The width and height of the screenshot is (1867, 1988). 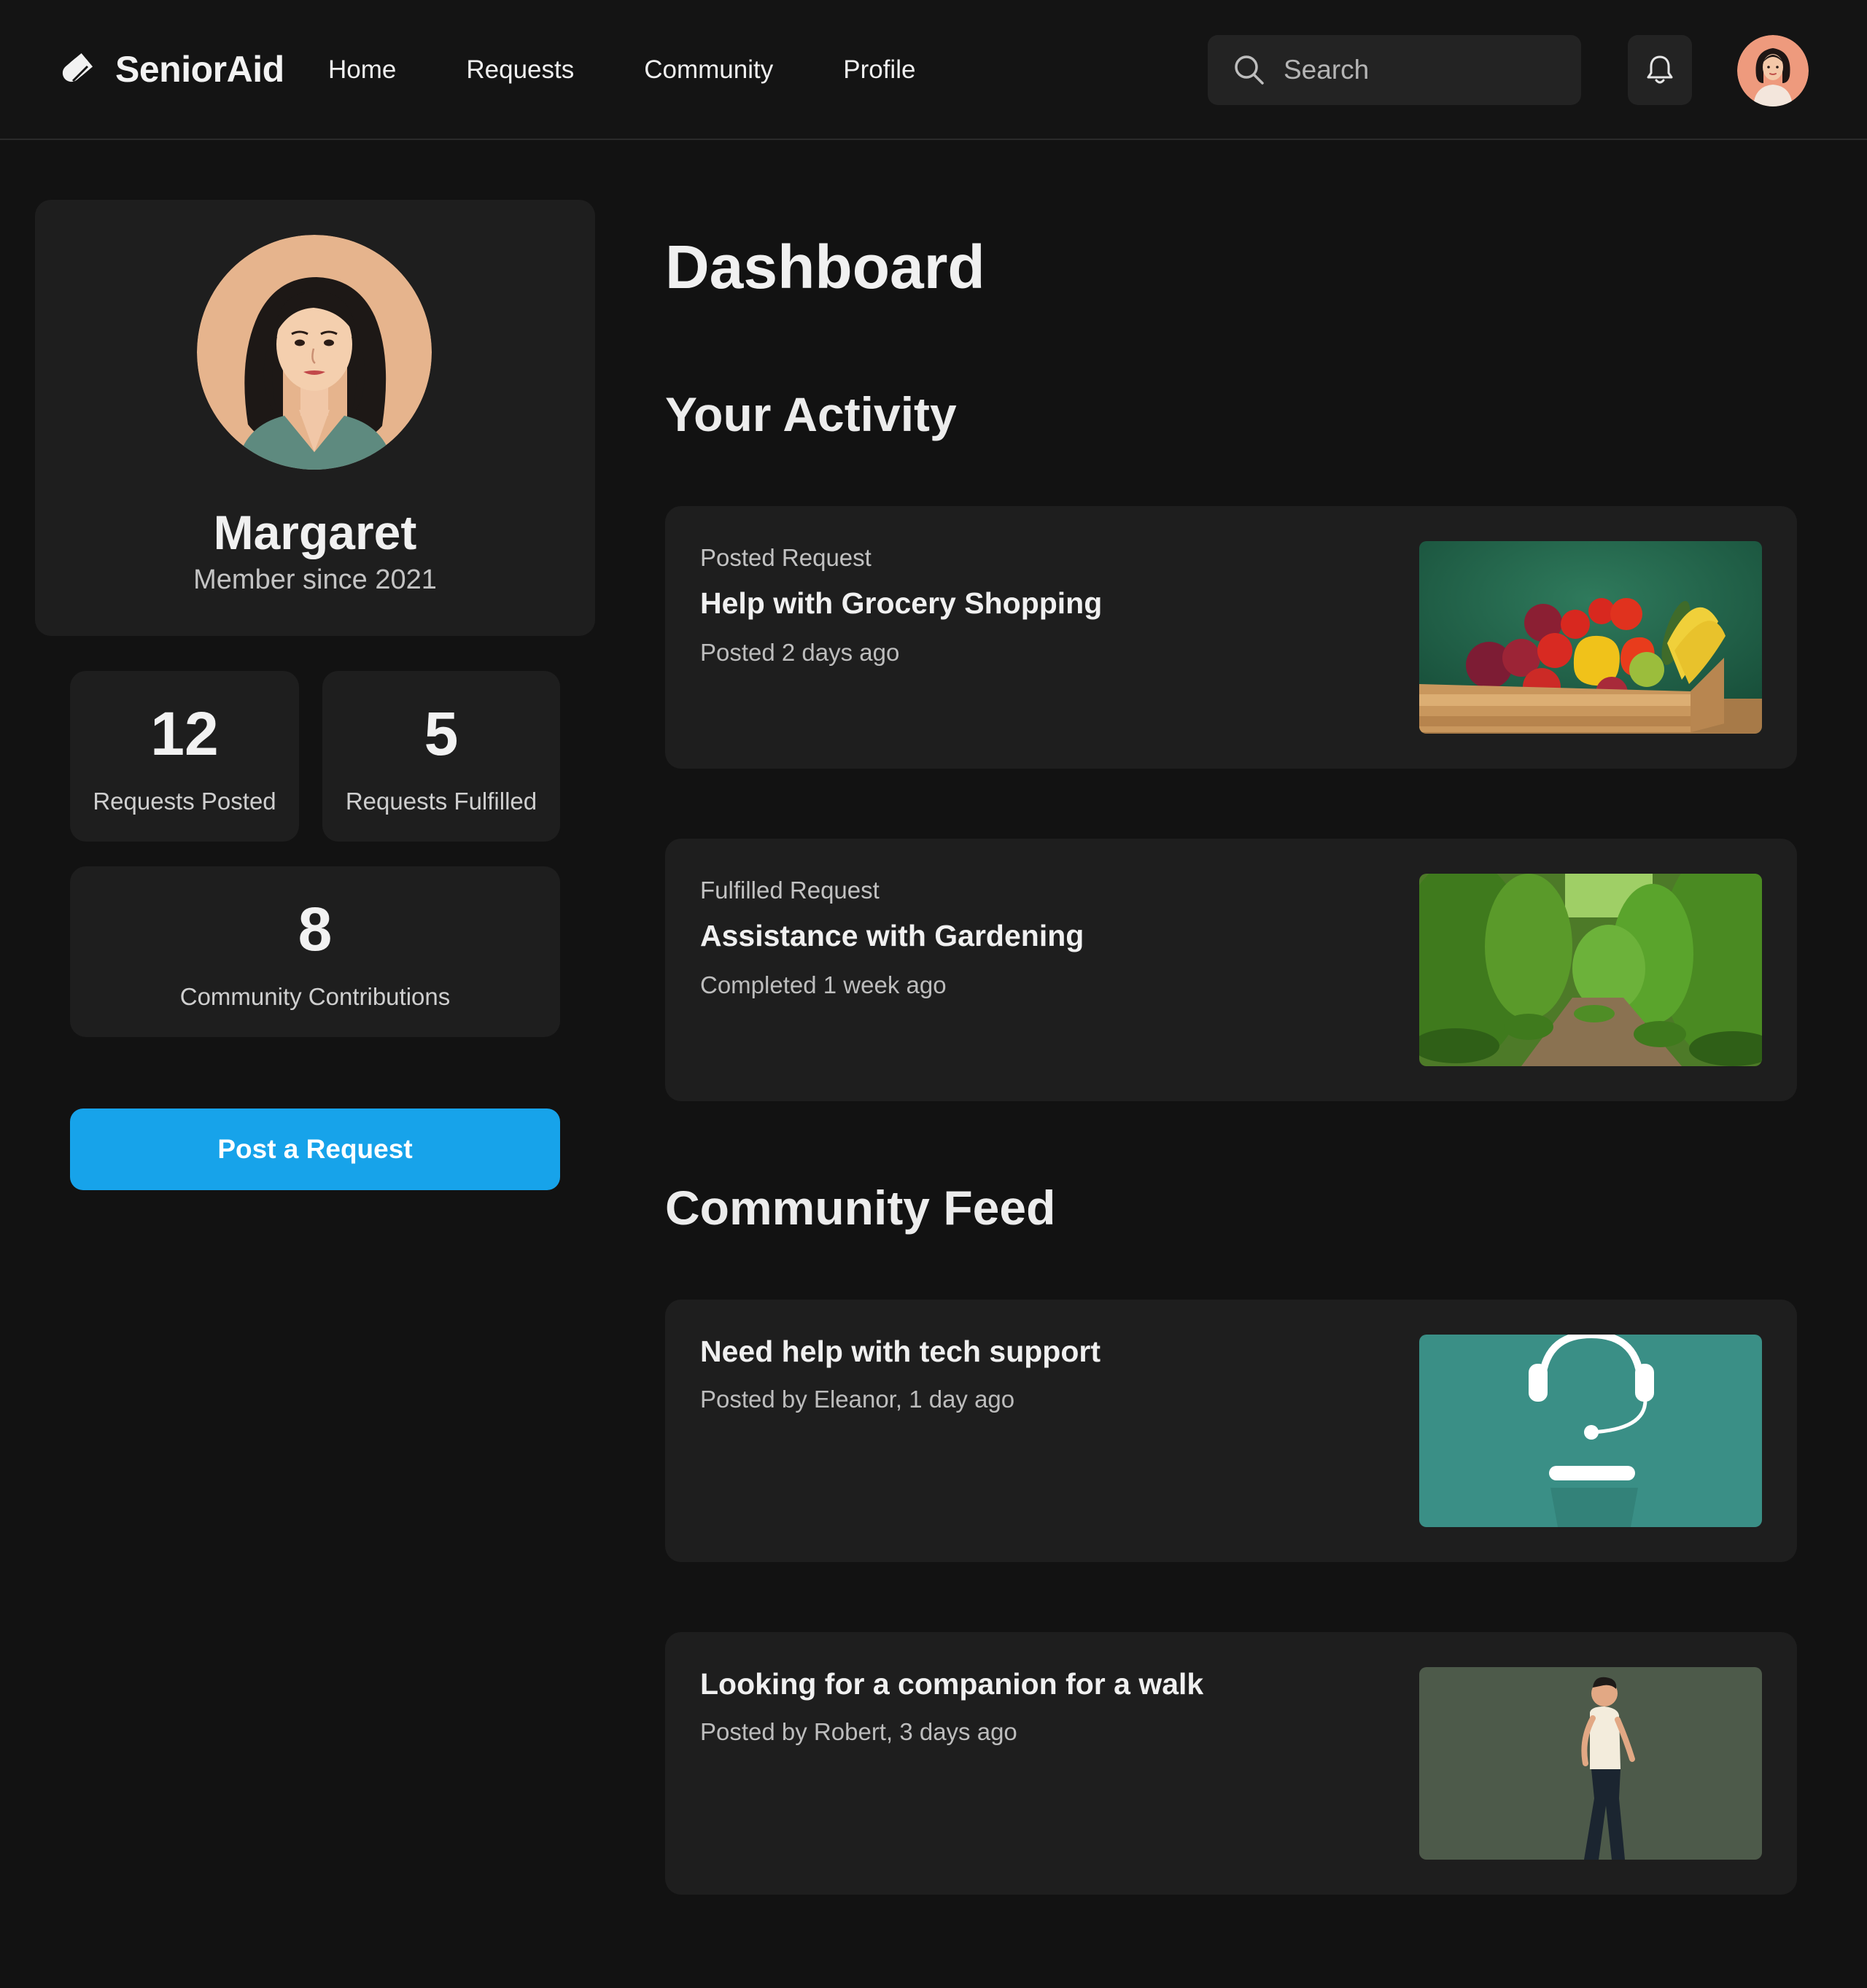 I want to click on walking-man-image, so click(x=1590, y=1764).